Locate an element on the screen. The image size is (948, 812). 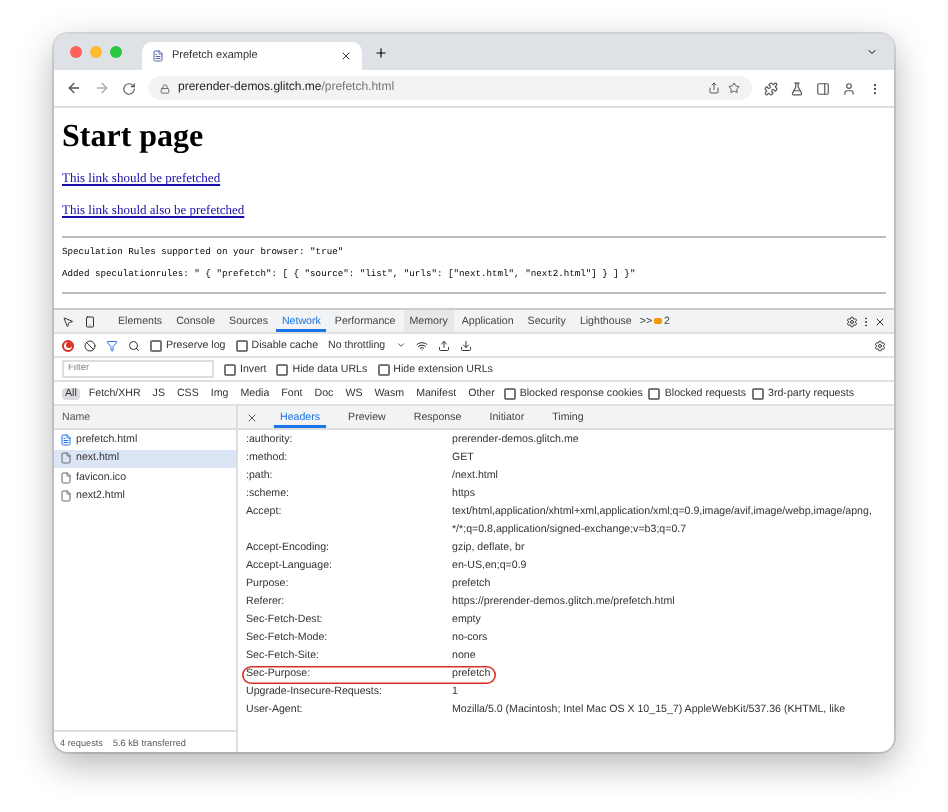
lock-icon is located at coordinates (165, 88).